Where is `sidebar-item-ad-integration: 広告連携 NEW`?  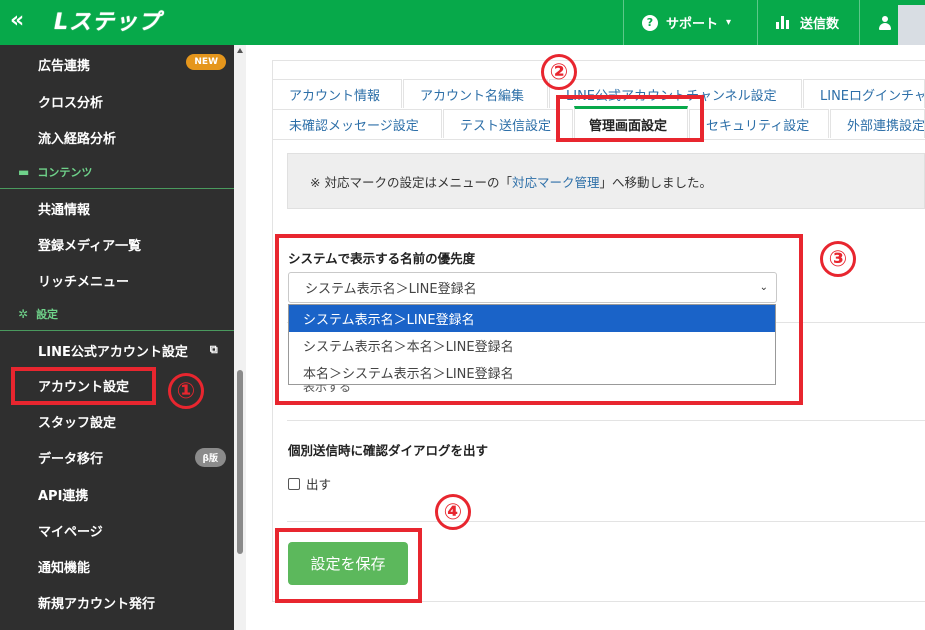
sidebar-item-ad-integration: 広告連携 NEW is located at coordinates (117, 64).